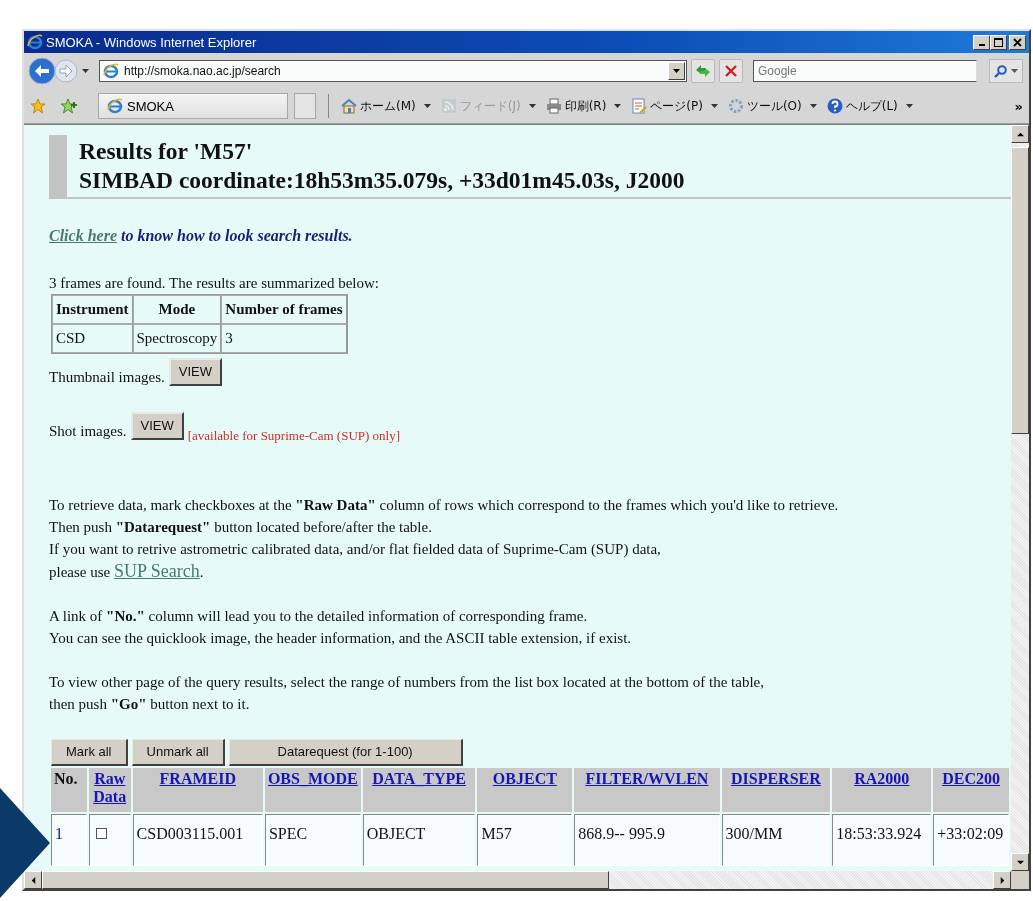  I want to click on minimize-button, so click(981, 42).